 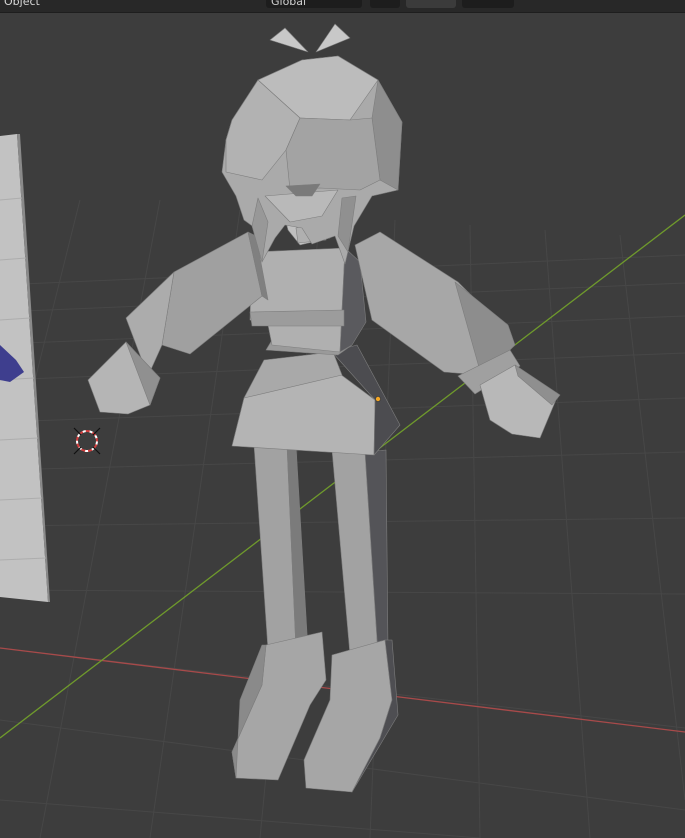 I want to click on proportional-edit-icon, so click(x=431, y=4).